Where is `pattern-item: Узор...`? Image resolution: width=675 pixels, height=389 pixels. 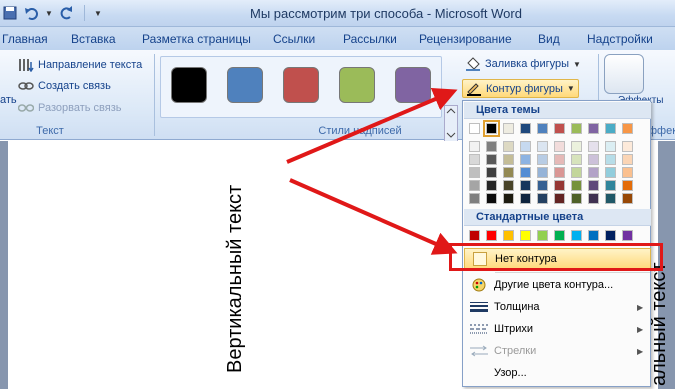
pattern-item: Узор... is located at coordinates (557, 373).